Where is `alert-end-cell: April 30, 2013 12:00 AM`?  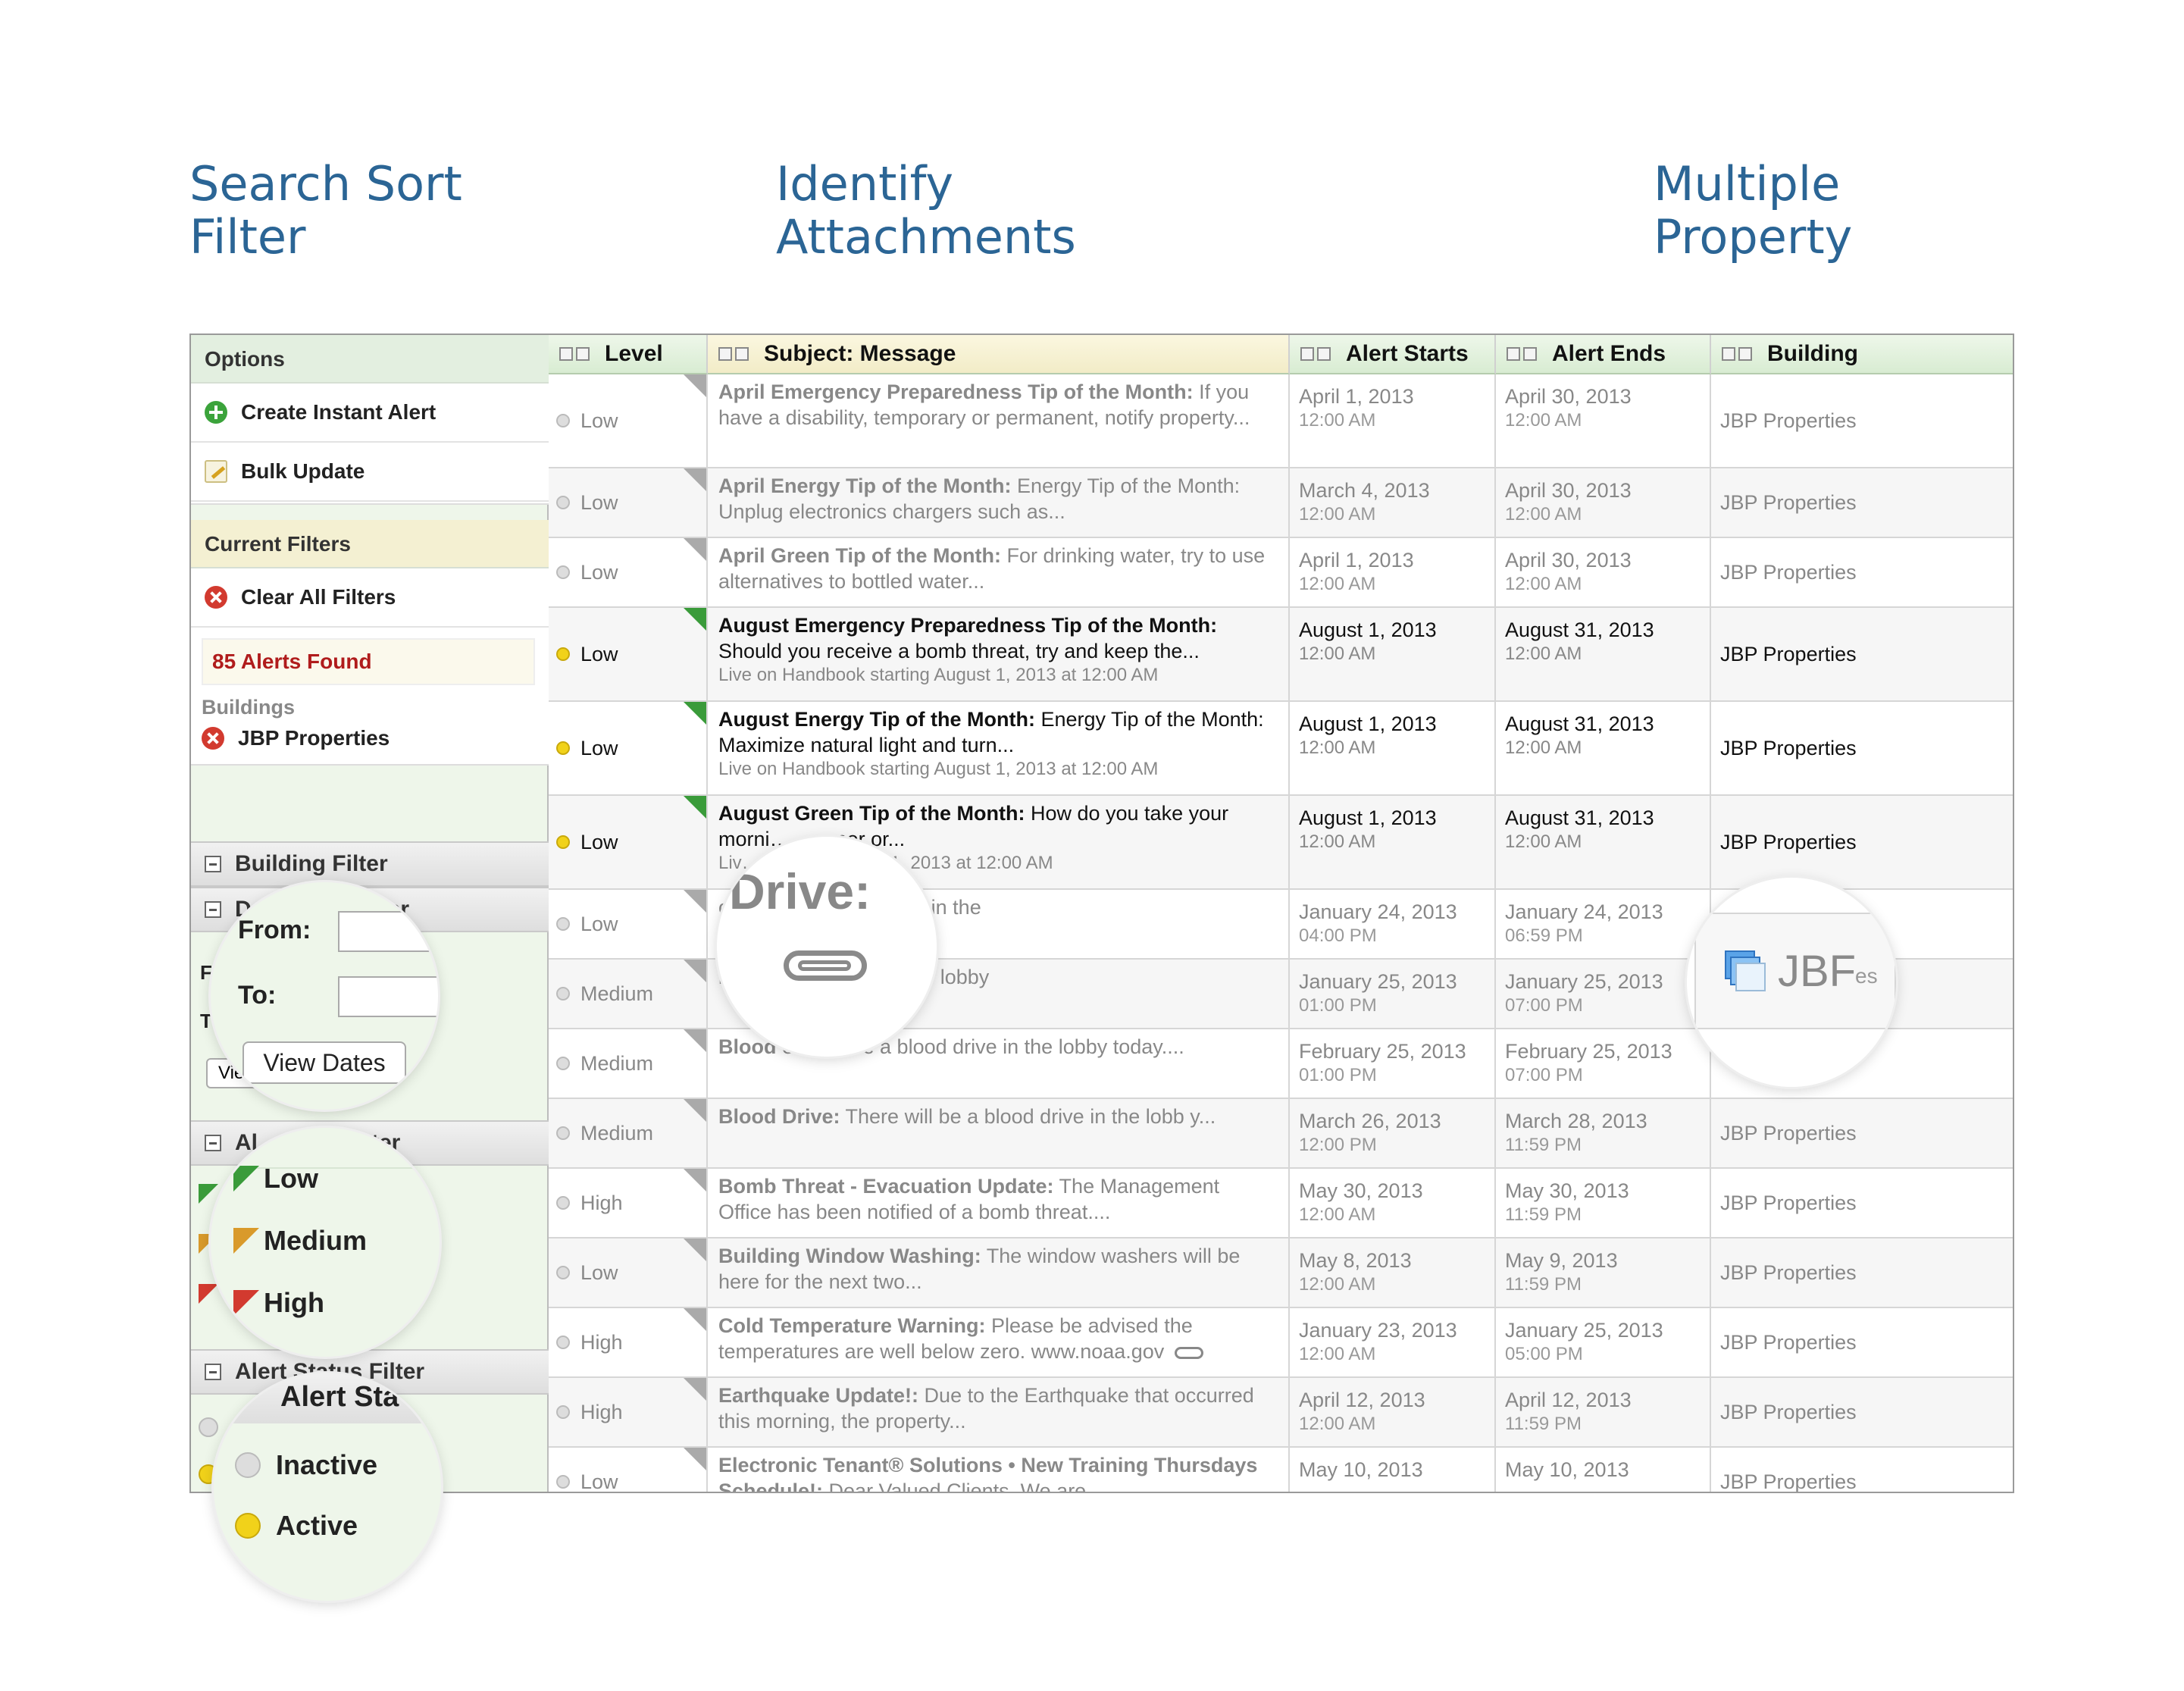 alert-end-cell: April 30, 2013 12:00 AM is located at coordinates (1603, 572).